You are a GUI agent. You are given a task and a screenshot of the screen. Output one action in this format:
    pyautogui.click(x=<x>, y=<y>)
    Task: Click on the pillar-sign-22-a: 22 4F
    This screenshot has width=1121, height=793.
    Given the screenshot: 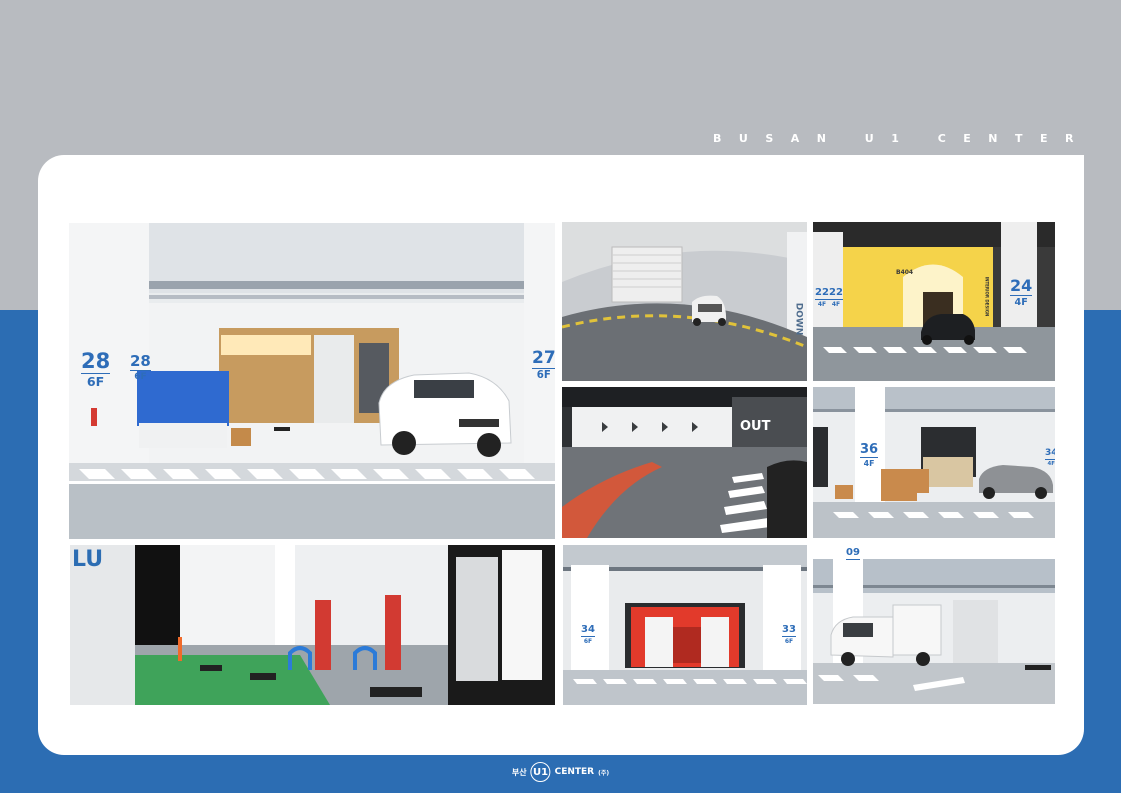 What is the action you would take?
    pyautogui.click(x=822, y=298)
    